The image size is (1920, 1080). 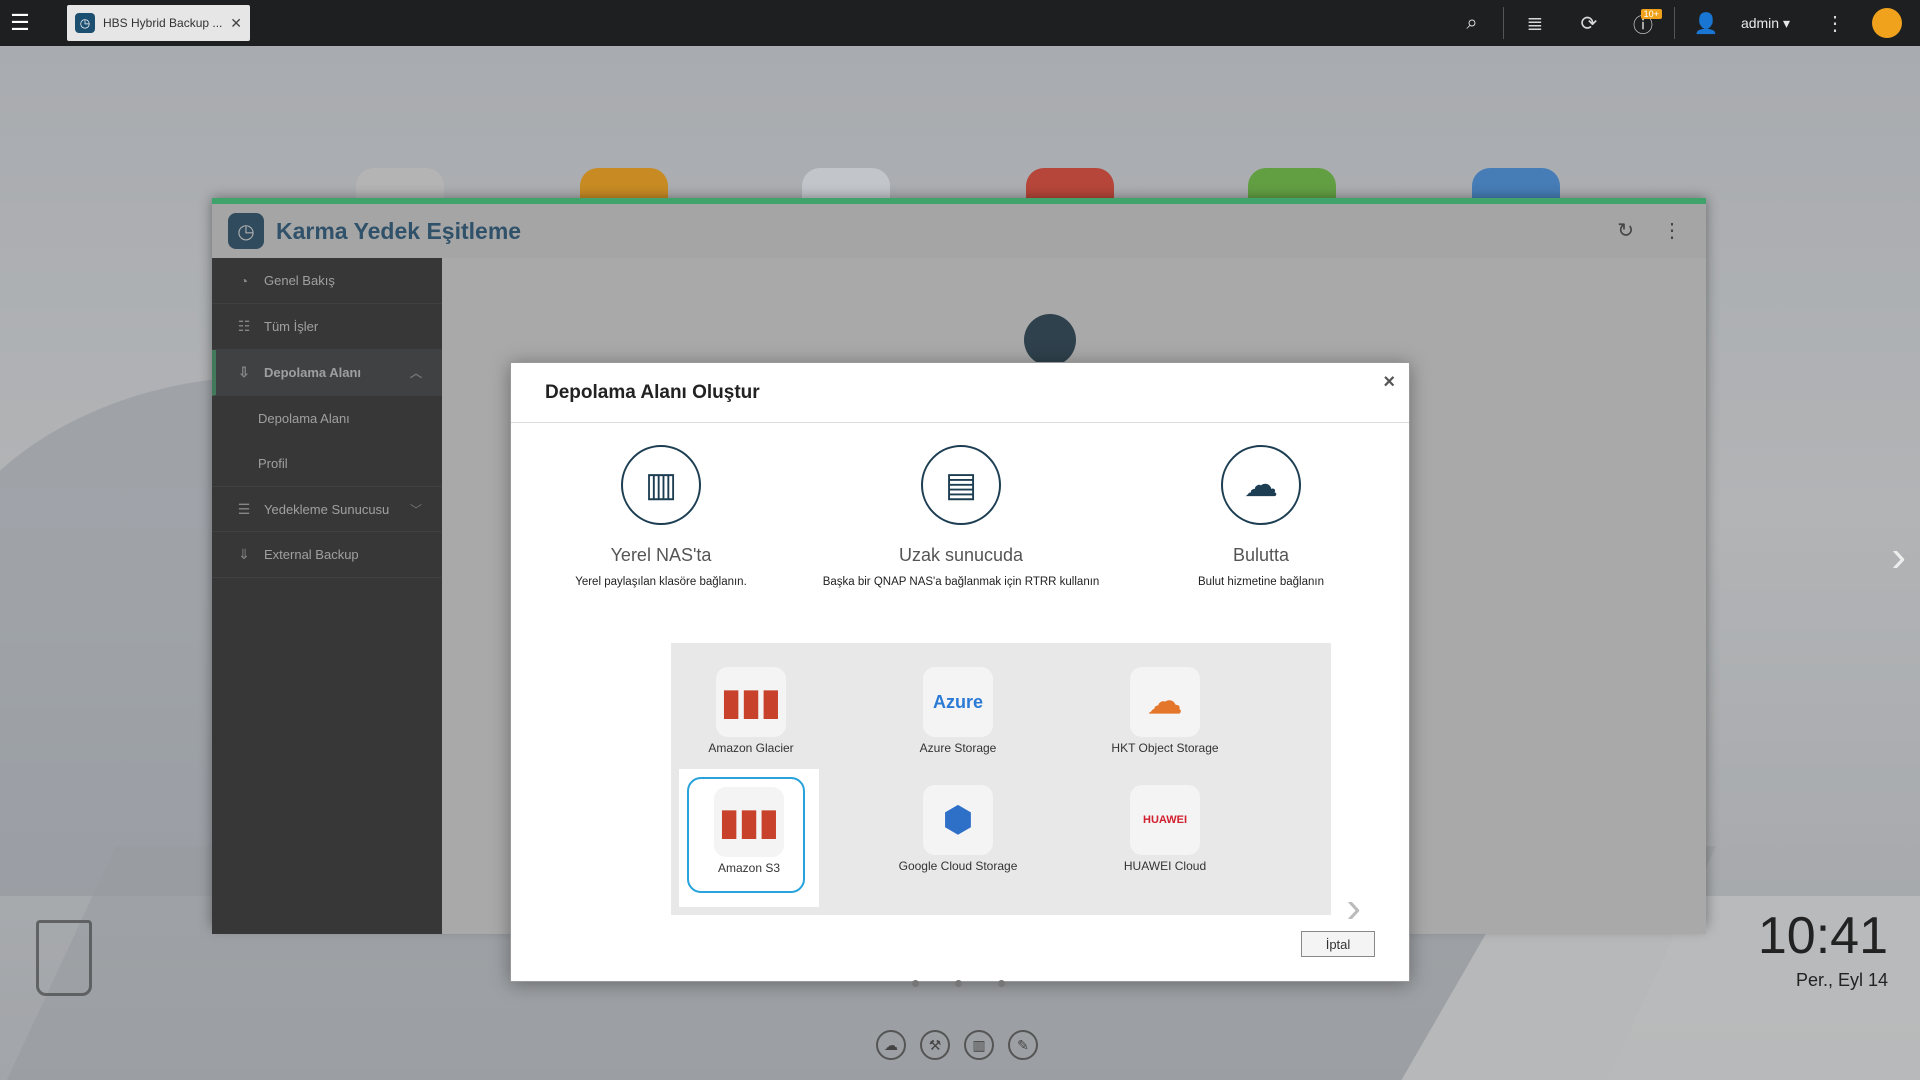 What do you see at coordinates (1023, 1045) in the screenshot?
I see `edit-icon: ✎` at bounding box center [1023, 1045].